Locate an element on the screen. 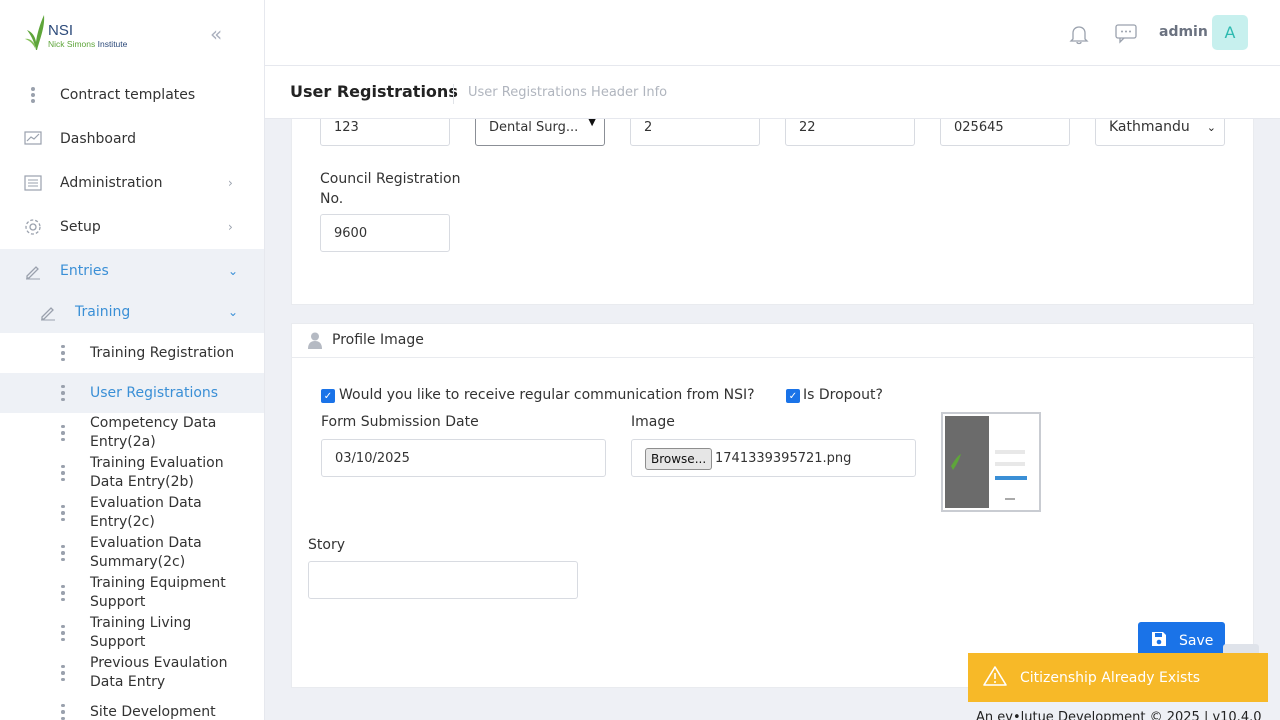  profile-image-preview is located at coordinates (991, 462).